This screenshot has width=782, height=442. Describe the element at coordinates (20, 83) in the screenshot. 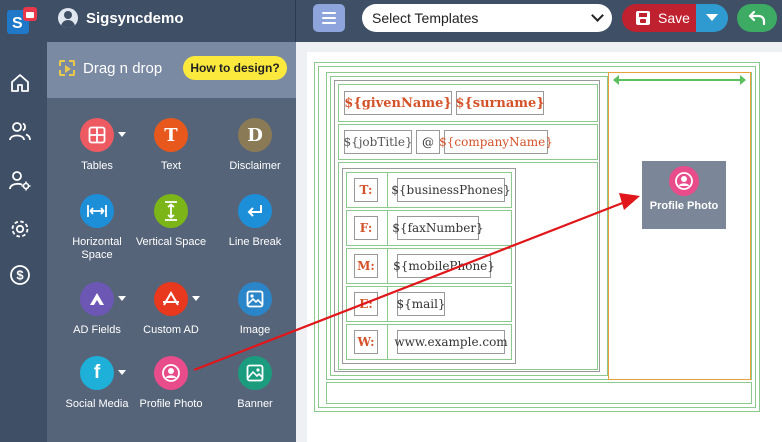

I see `home-icon` at that location.